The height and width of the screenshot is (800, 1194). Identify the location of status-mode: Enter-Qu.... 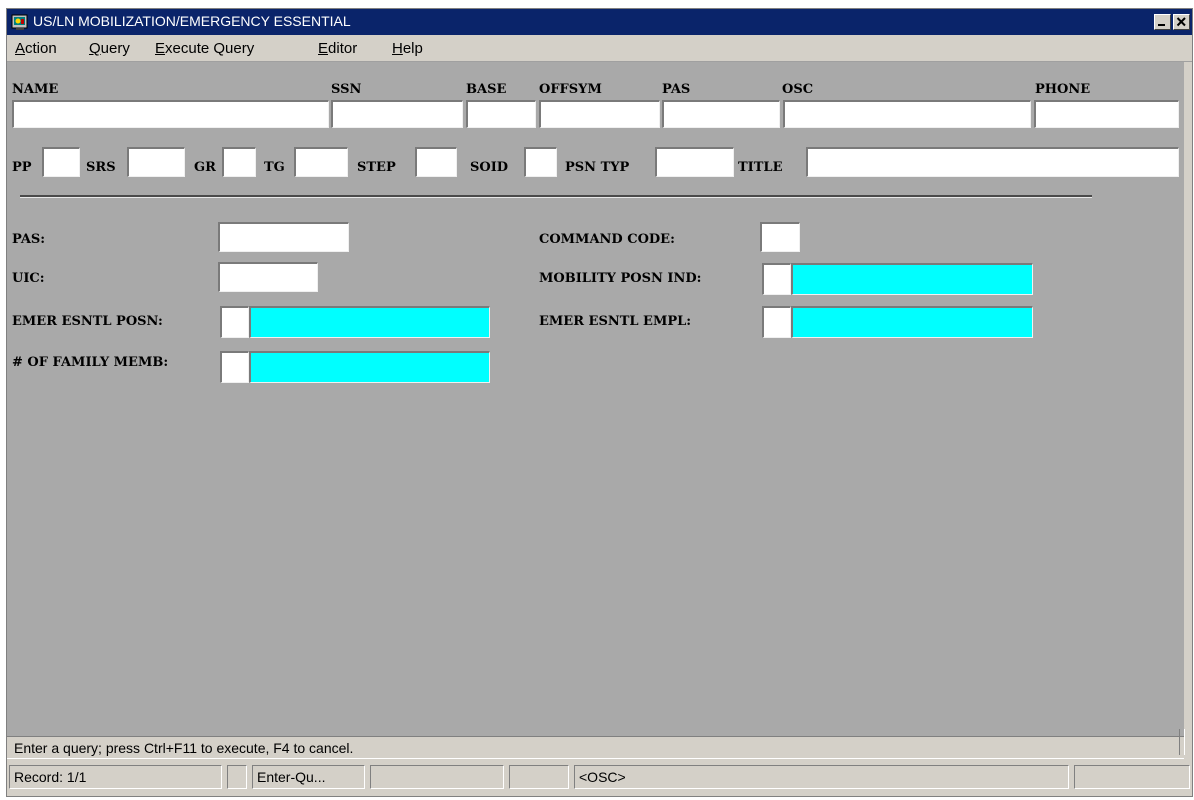
(308, 777).